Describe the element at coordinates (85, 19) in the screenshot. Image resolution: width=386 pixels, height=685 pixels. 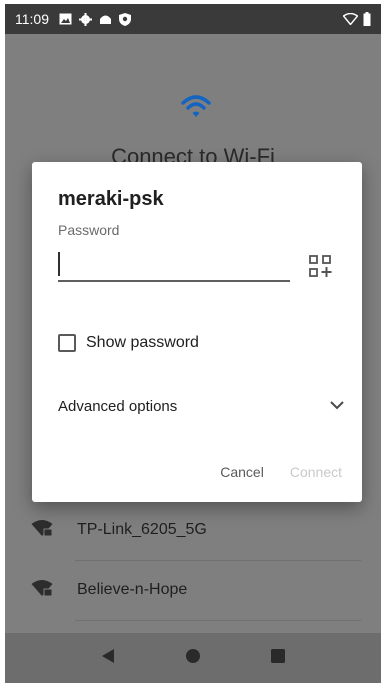
I see `gear-icon` at that location.